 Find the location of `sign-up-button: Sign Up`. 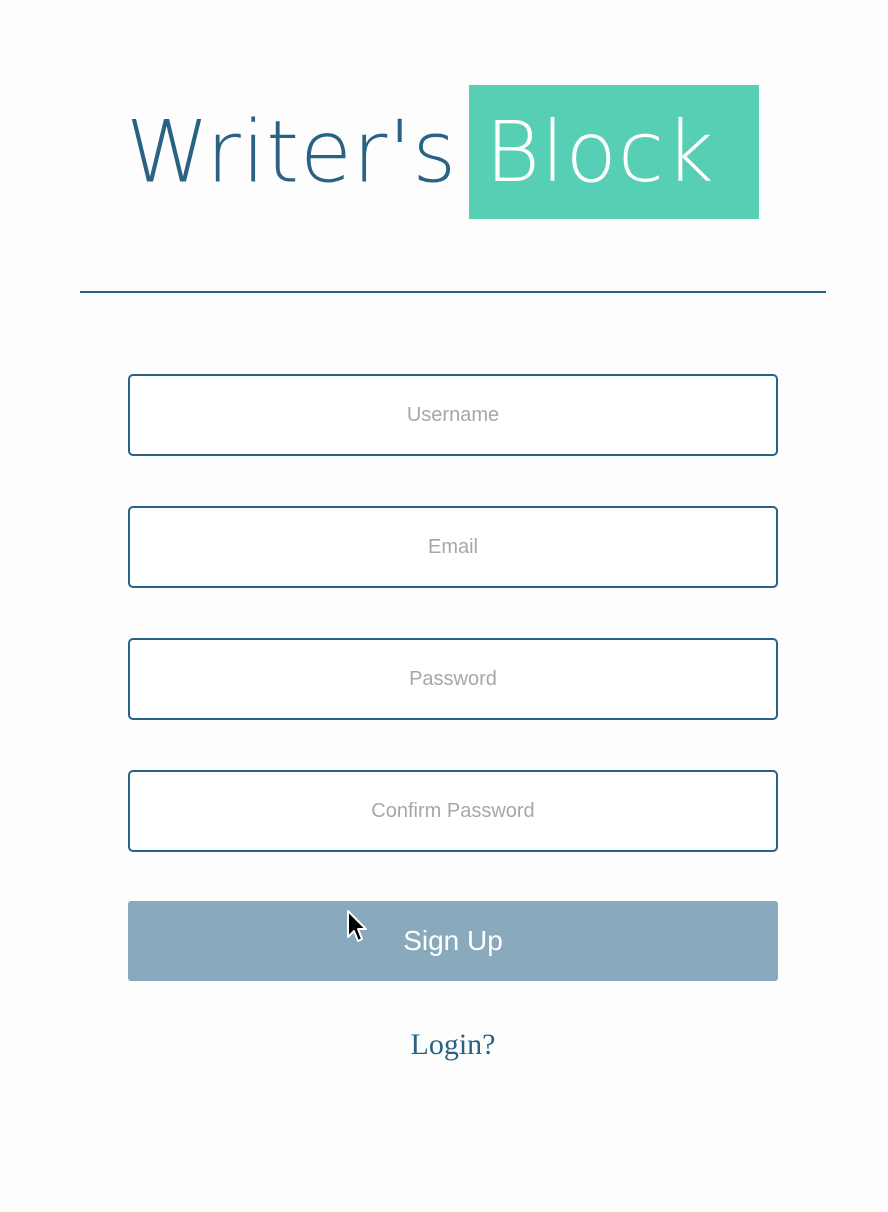

sign-up-button: Sign Up is located at coordinates (453, 941).